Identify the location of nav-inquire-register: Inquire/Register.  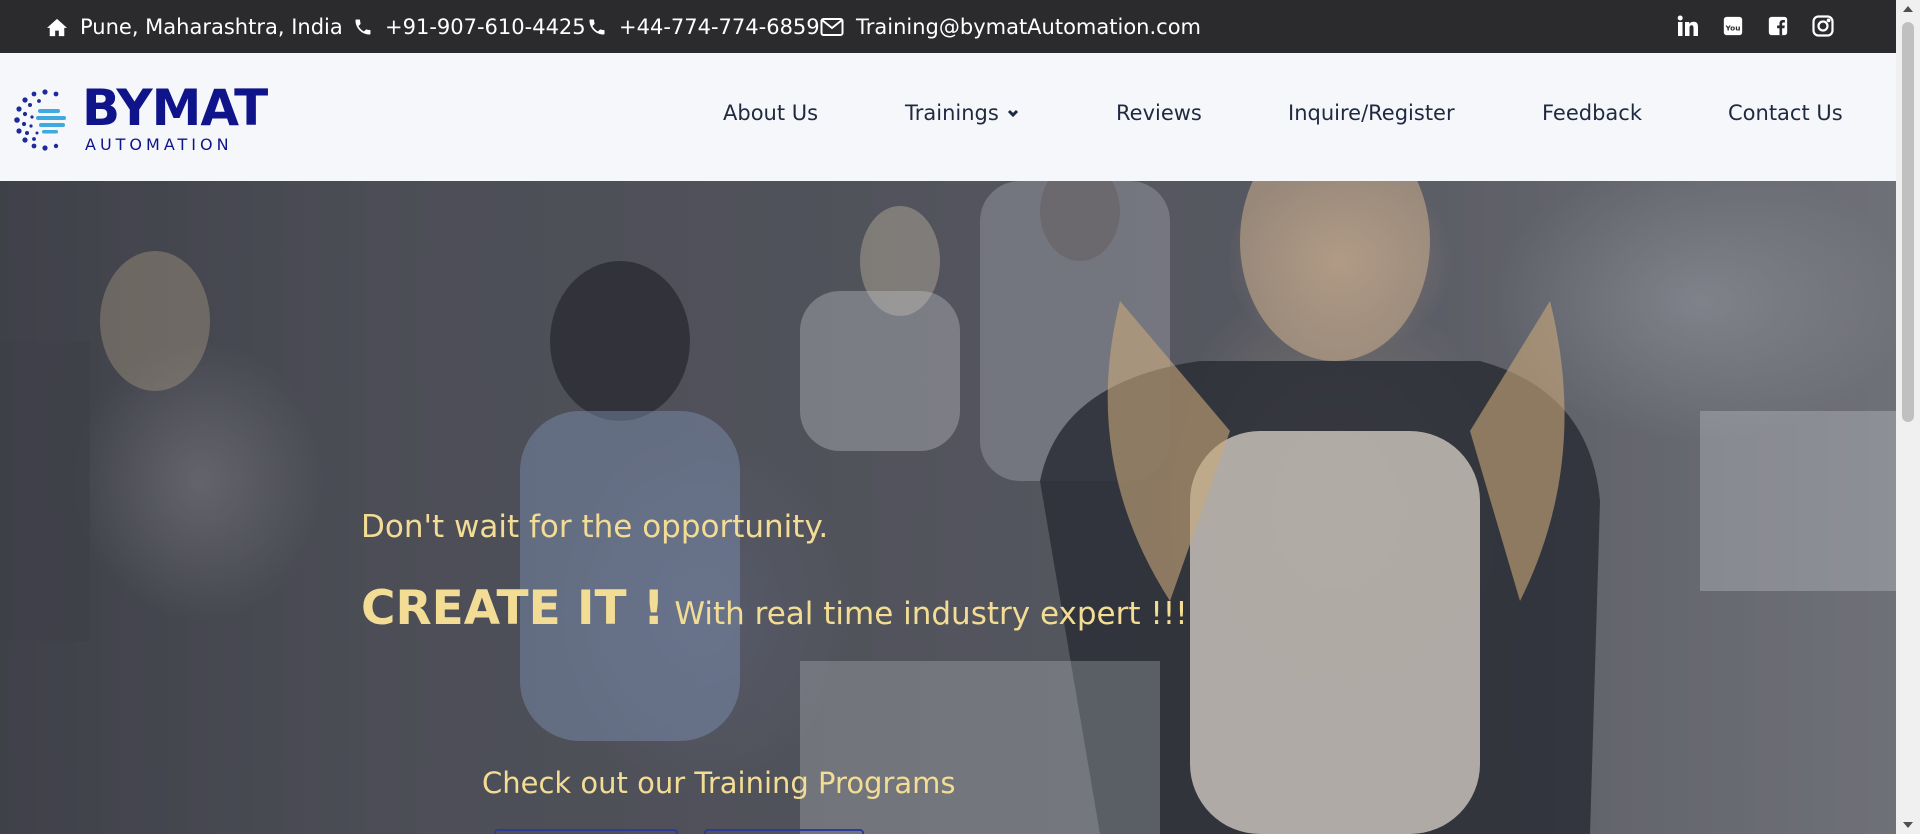
(1371, 113).